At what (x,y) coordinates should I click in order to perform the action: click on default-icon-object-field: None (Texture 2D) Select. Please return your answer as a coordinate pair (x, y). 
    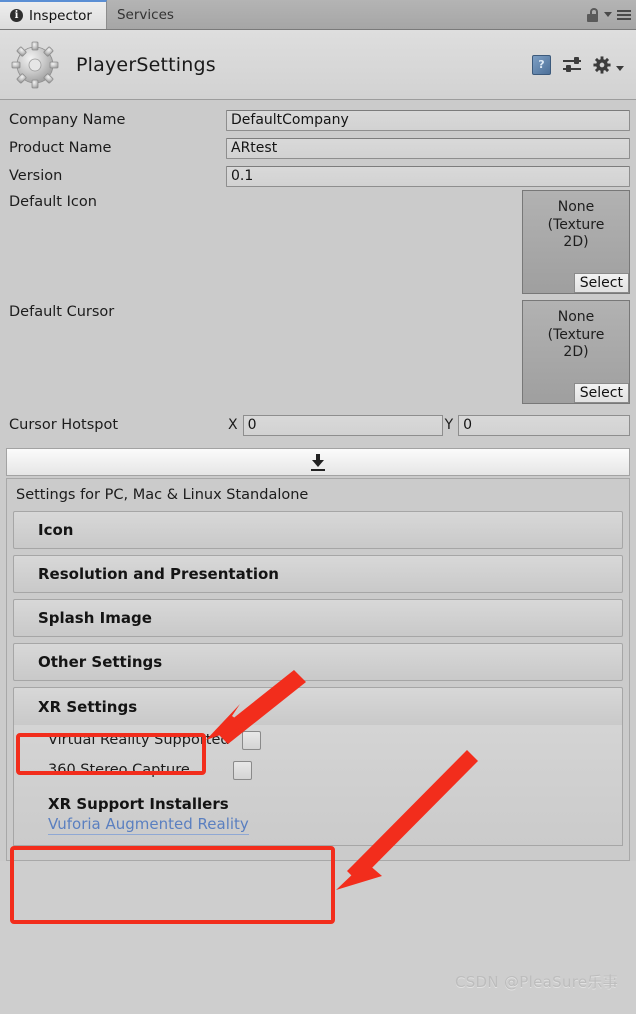
    Looking at the image, I should click on (576, 242).